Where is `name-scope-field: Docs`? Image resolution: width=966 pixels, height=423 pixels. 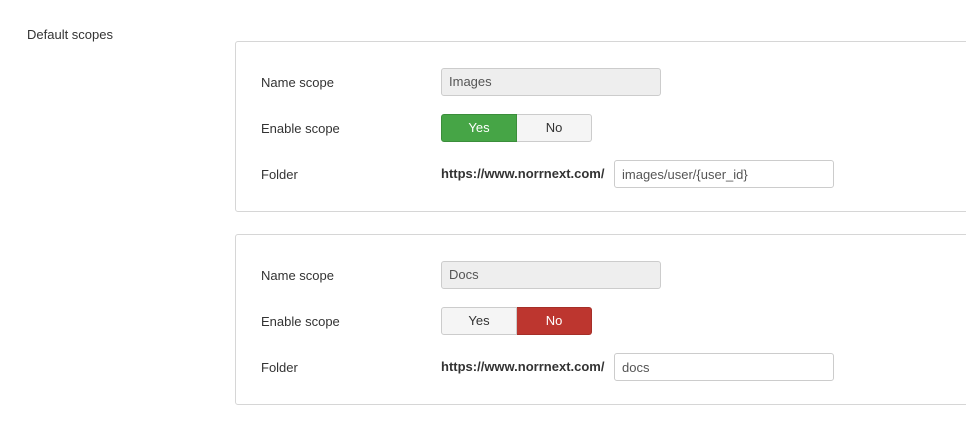
name-scope-field: Docs is located at coordinates (551, 275).